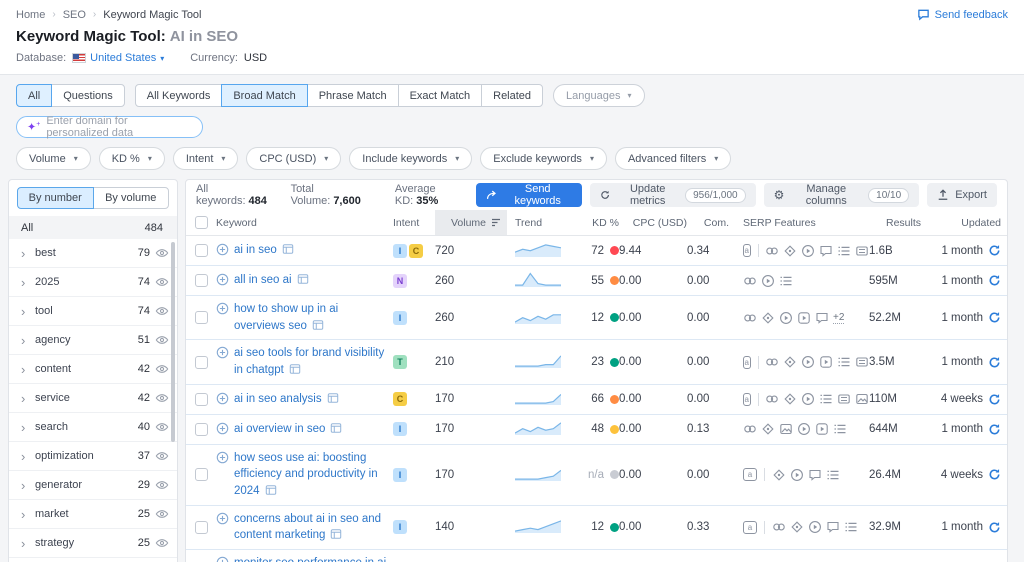 Image resolution: width=1024 pixels, height=562 pixels. I want to click on keyword-link: ai in seo, so click(264, 250).